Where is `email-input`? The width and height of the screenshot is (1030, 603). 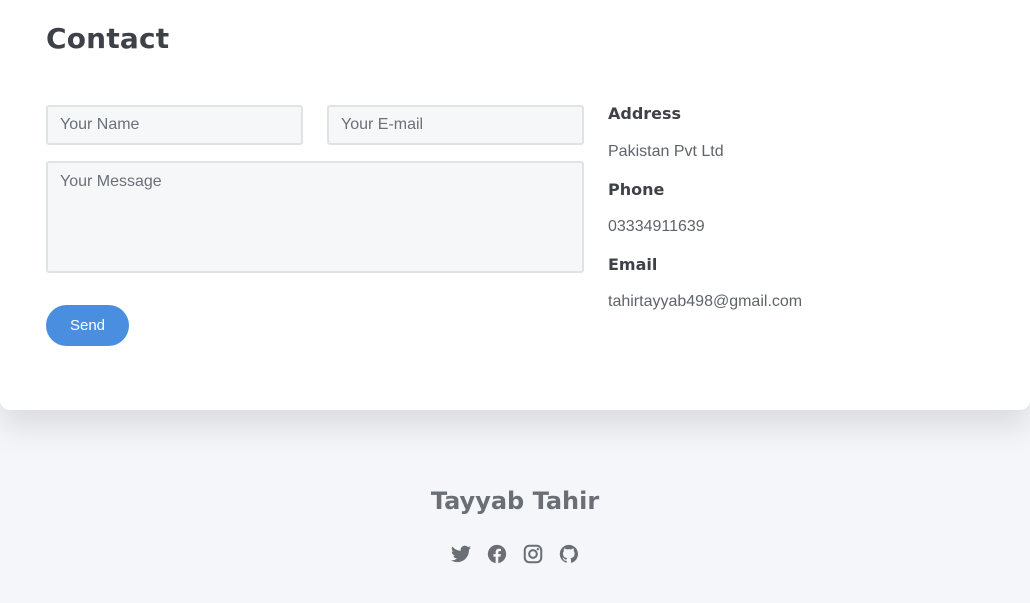 email-input is located at coordinates (455, 125).